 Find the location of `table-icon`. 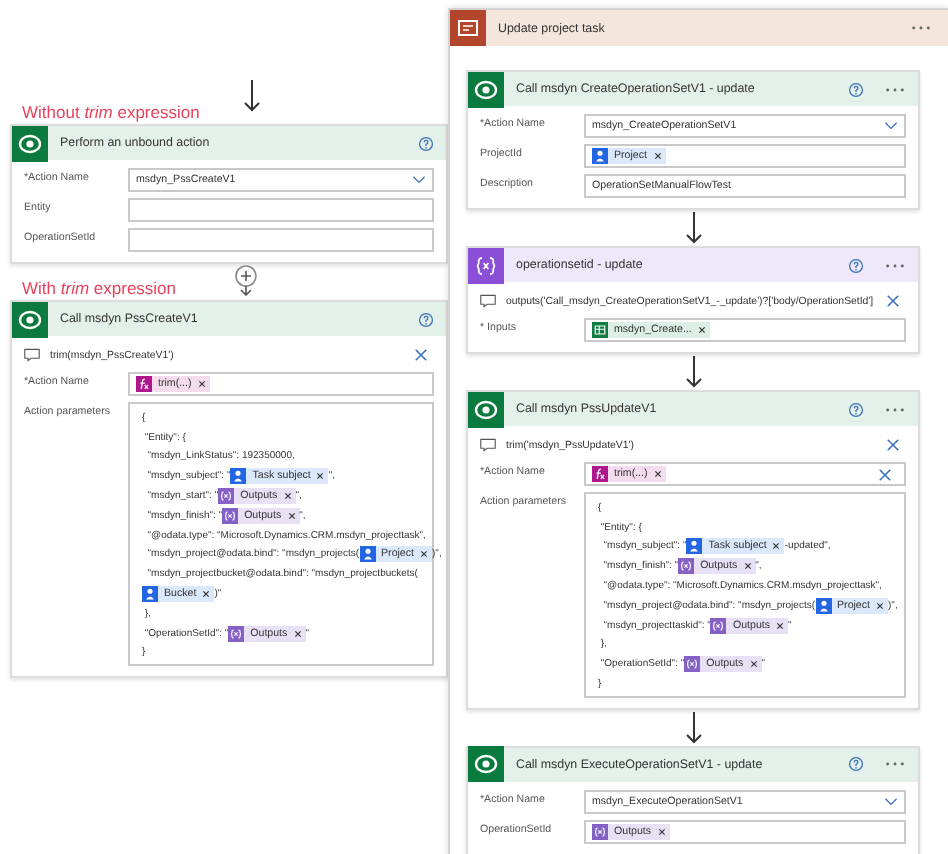

table-icon is located at coordinates (600, 330).